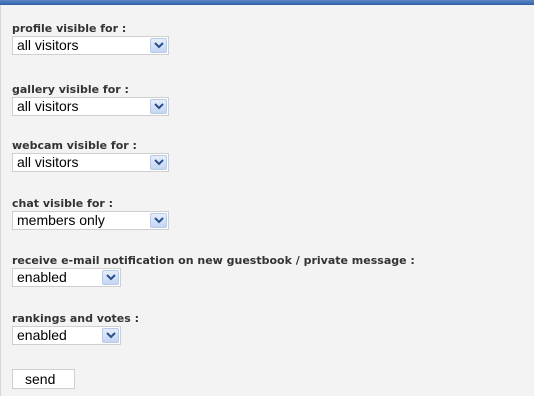  Describe the element at coordinates (48, 162) in the screenshot. I see `webcam-visibility-value: all visitors` at that location.